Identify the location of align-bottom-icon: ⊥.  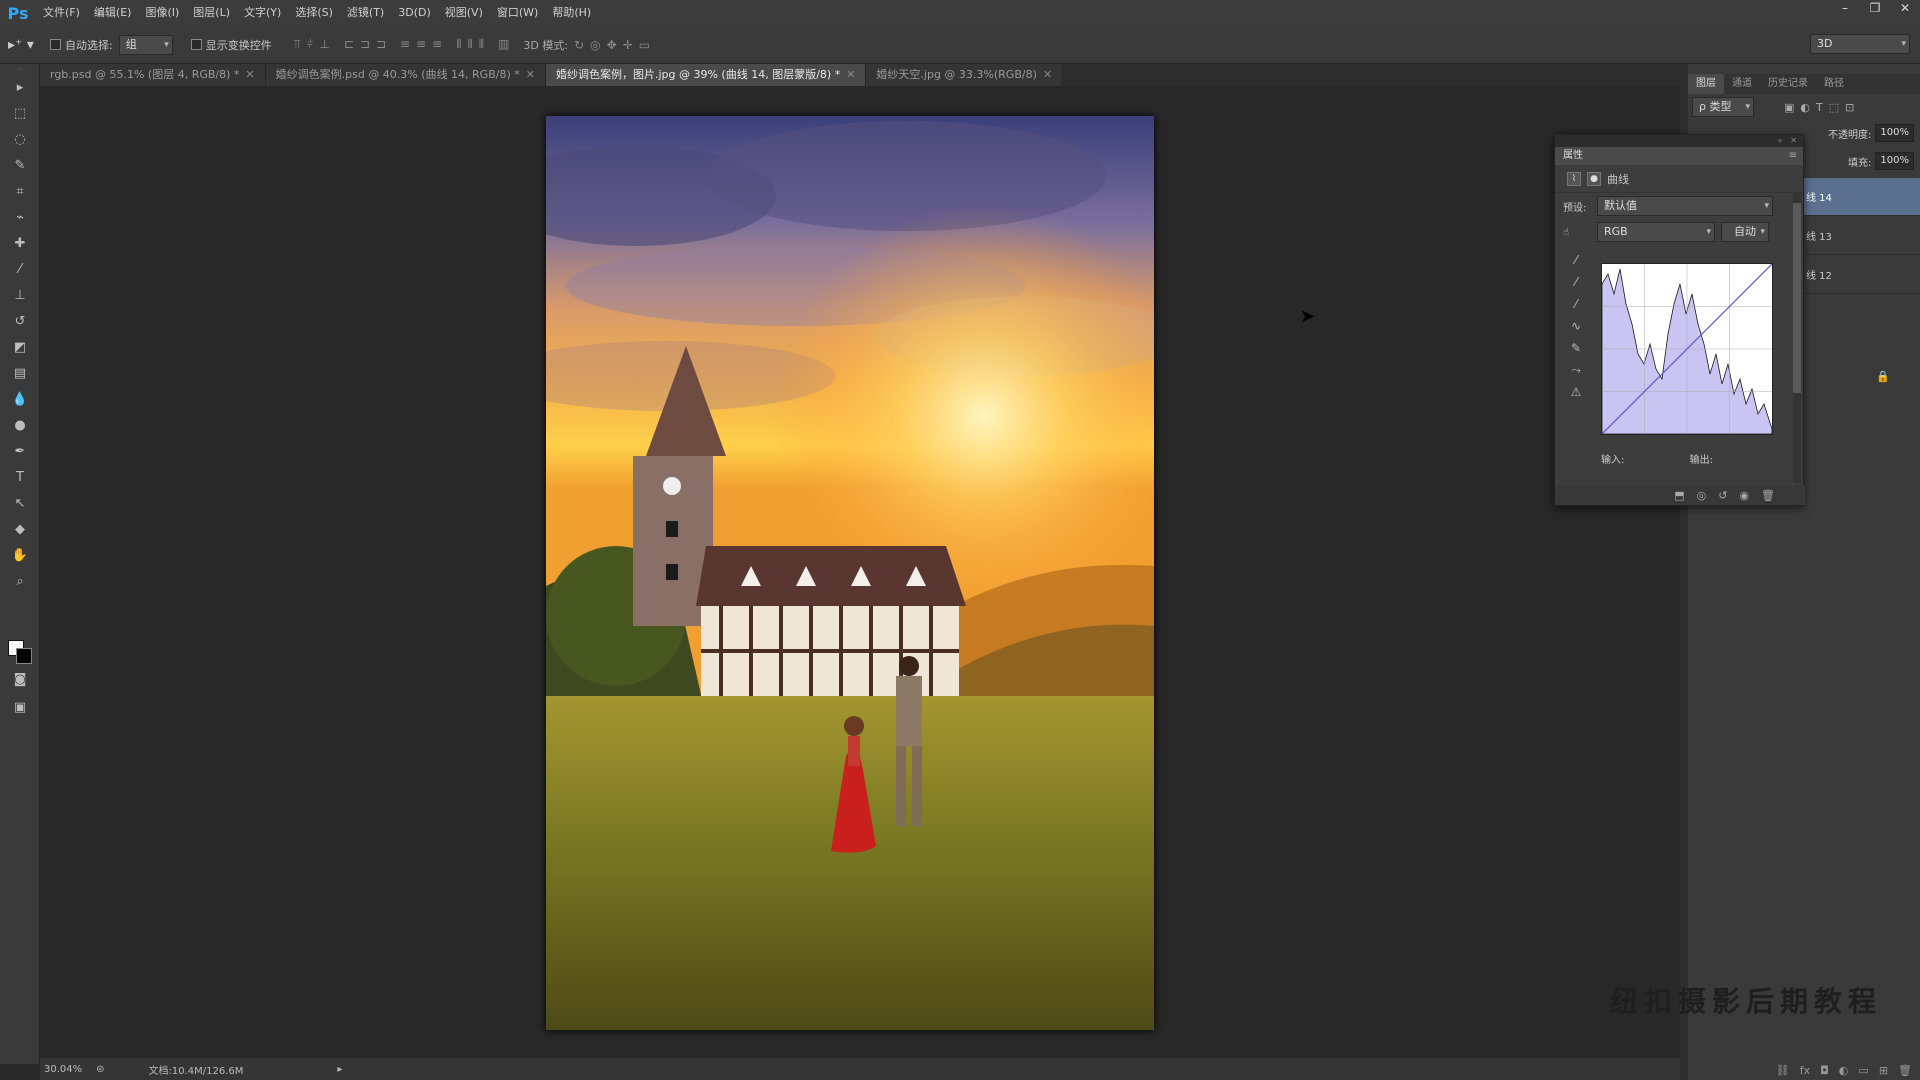
(324, 44).